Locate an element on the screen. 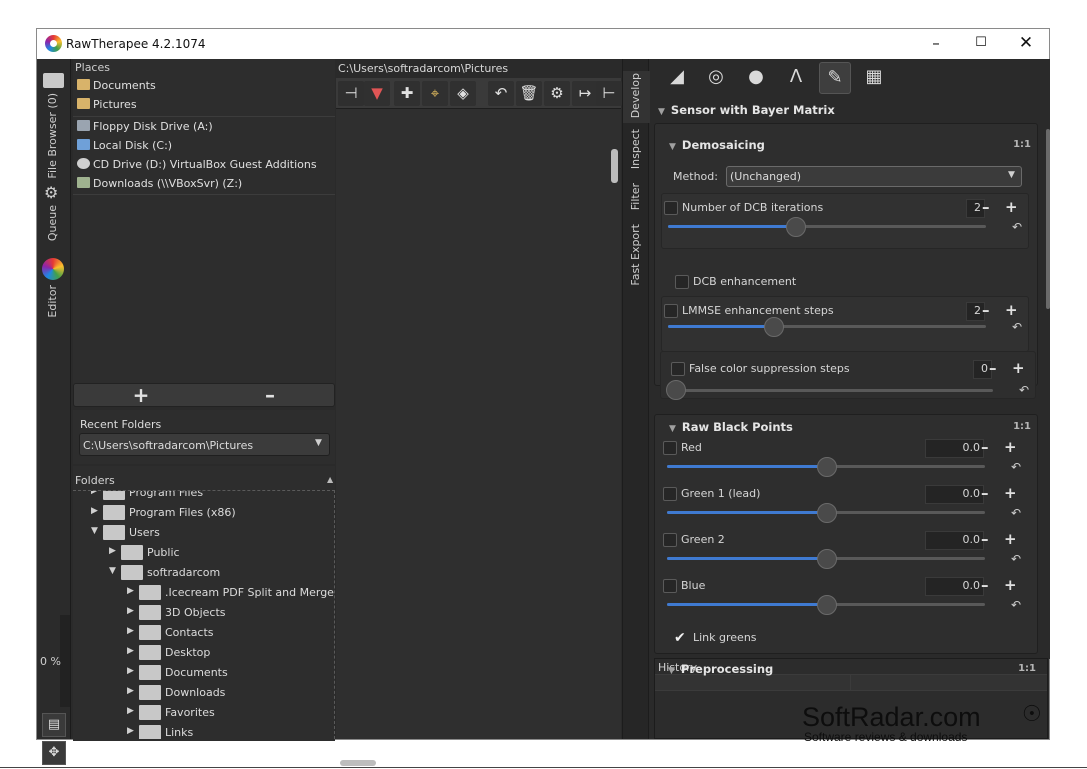  tab-develop: Develop is located at coordinates (635, 95).